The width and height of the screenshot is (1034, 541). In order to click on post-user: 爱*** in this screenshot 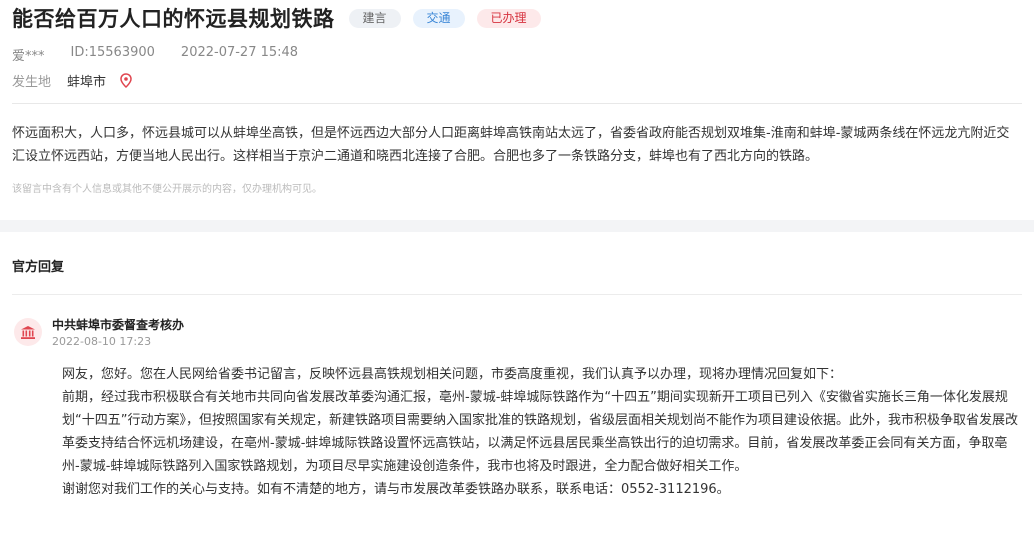, I will do `click(28, 56)`.